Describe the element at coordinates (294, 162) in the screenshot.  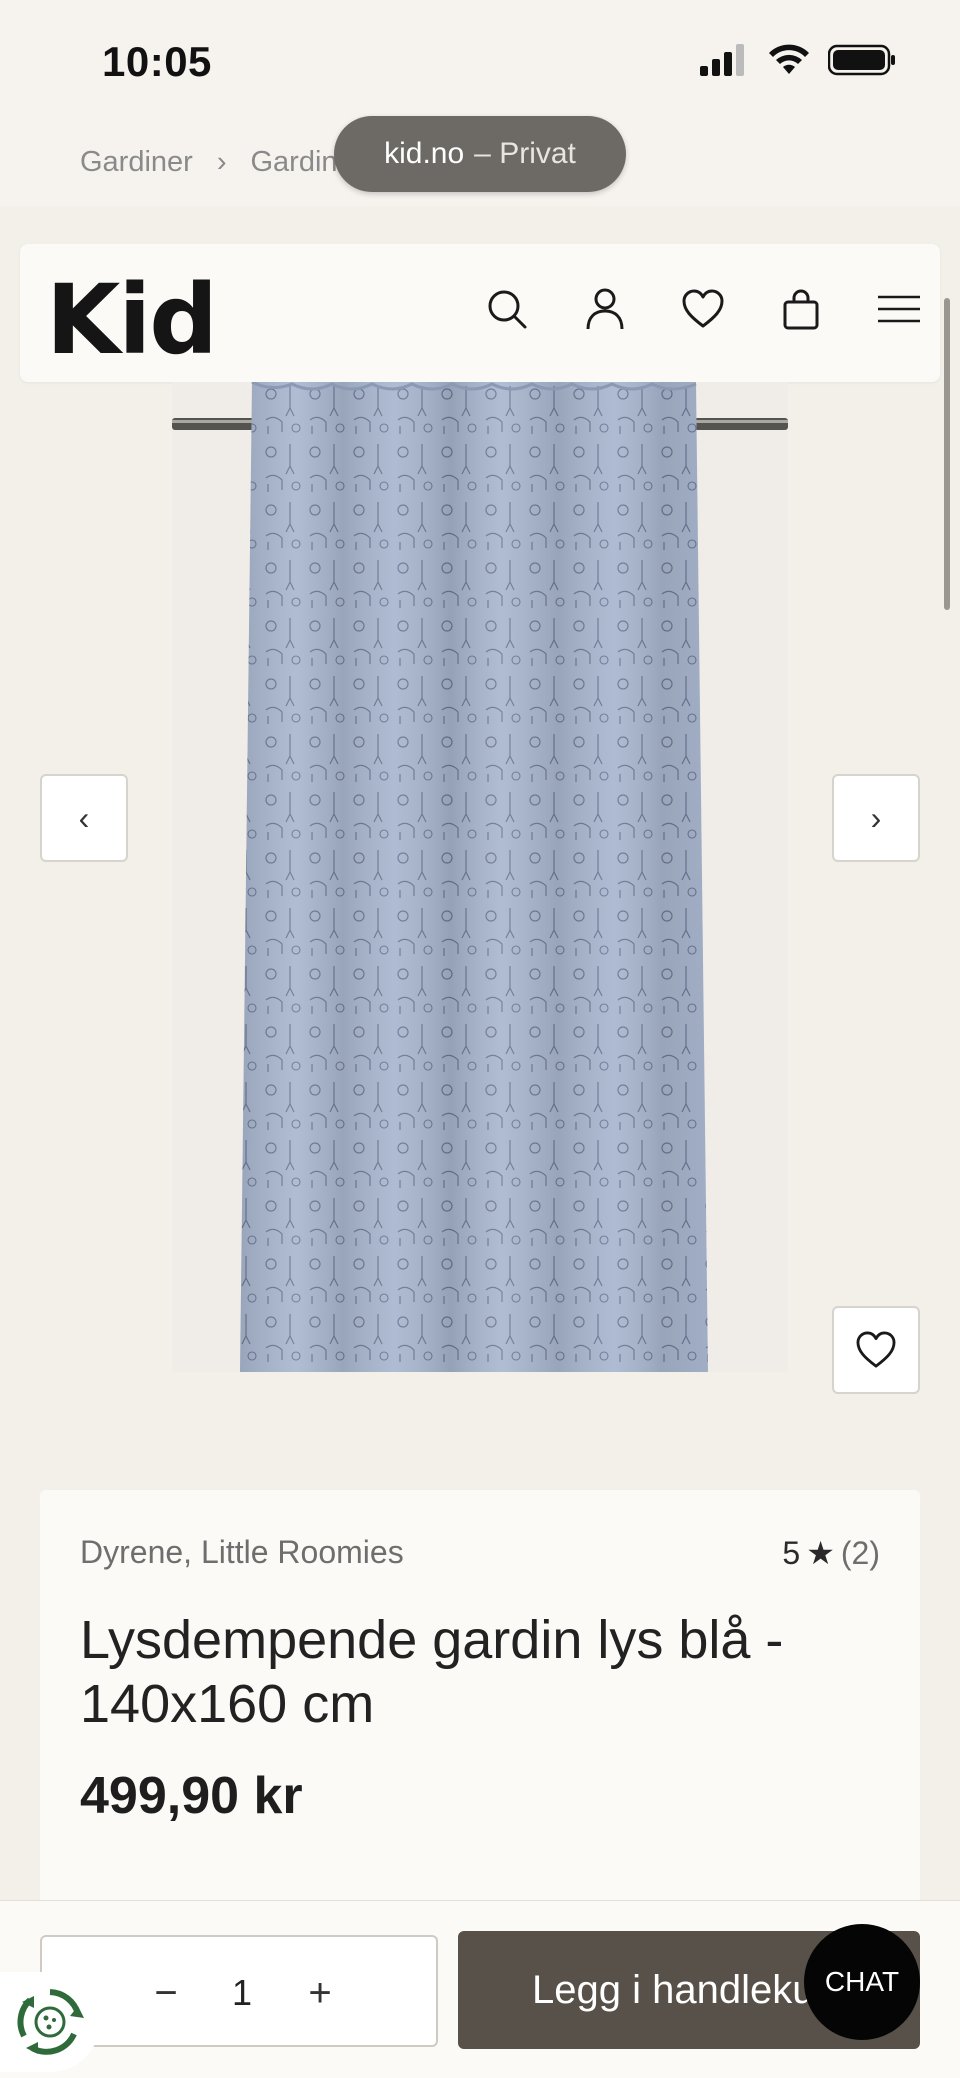
I see `breadcrumb-item-gardin: Gardin` at that location.